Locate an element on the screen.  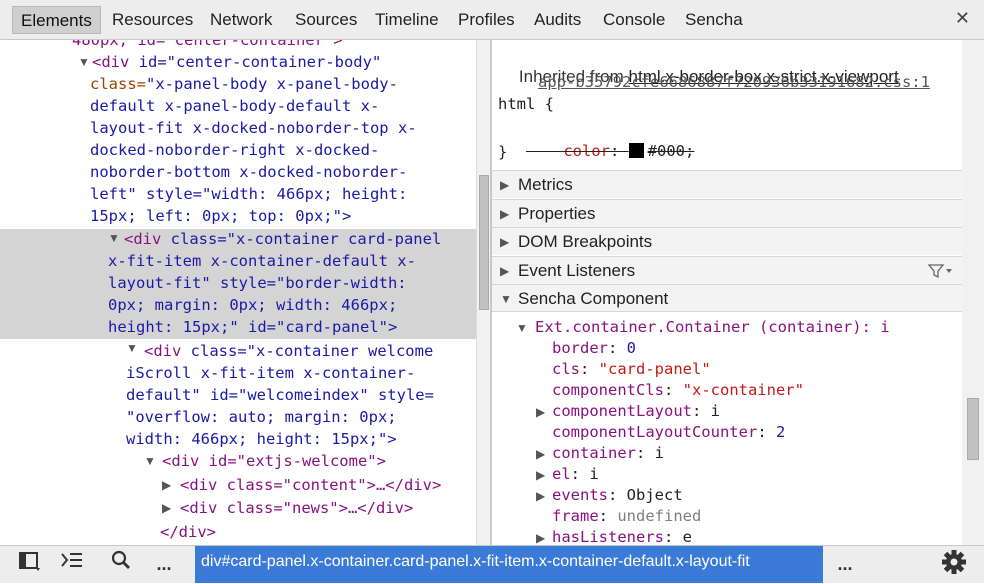
section-label: Properties is located at coordinates (557, 213).